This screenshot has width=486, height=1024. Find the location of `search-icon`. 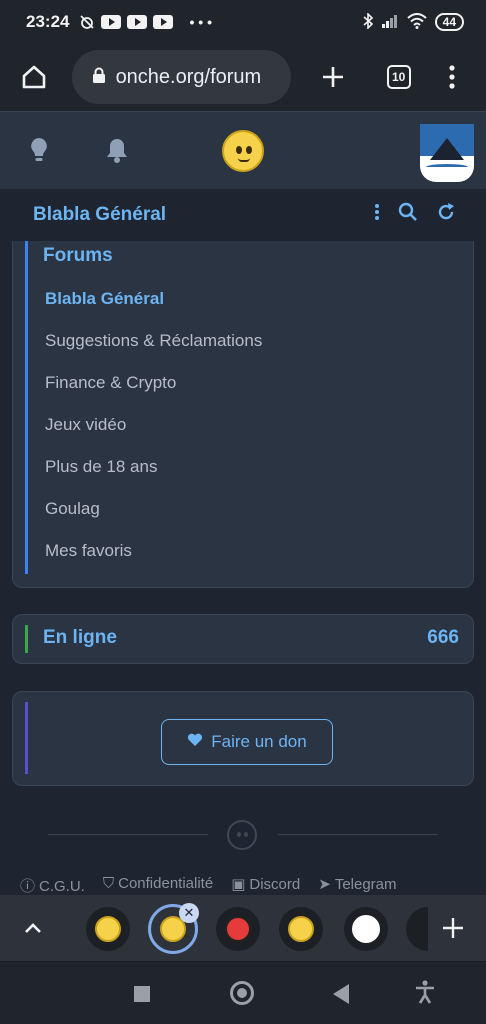

search-icon is located at coordinates (408, 215).